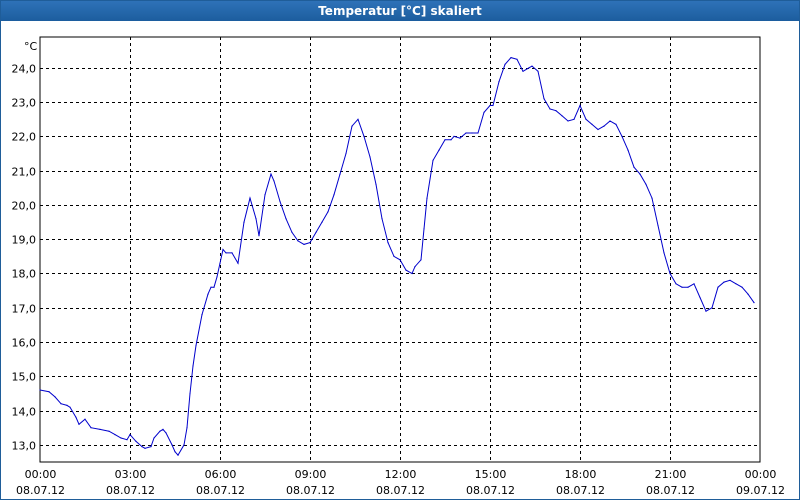 This screenshot has width=800, height=500. I want to click on y-axis-unit: °C, so click(31, 46).